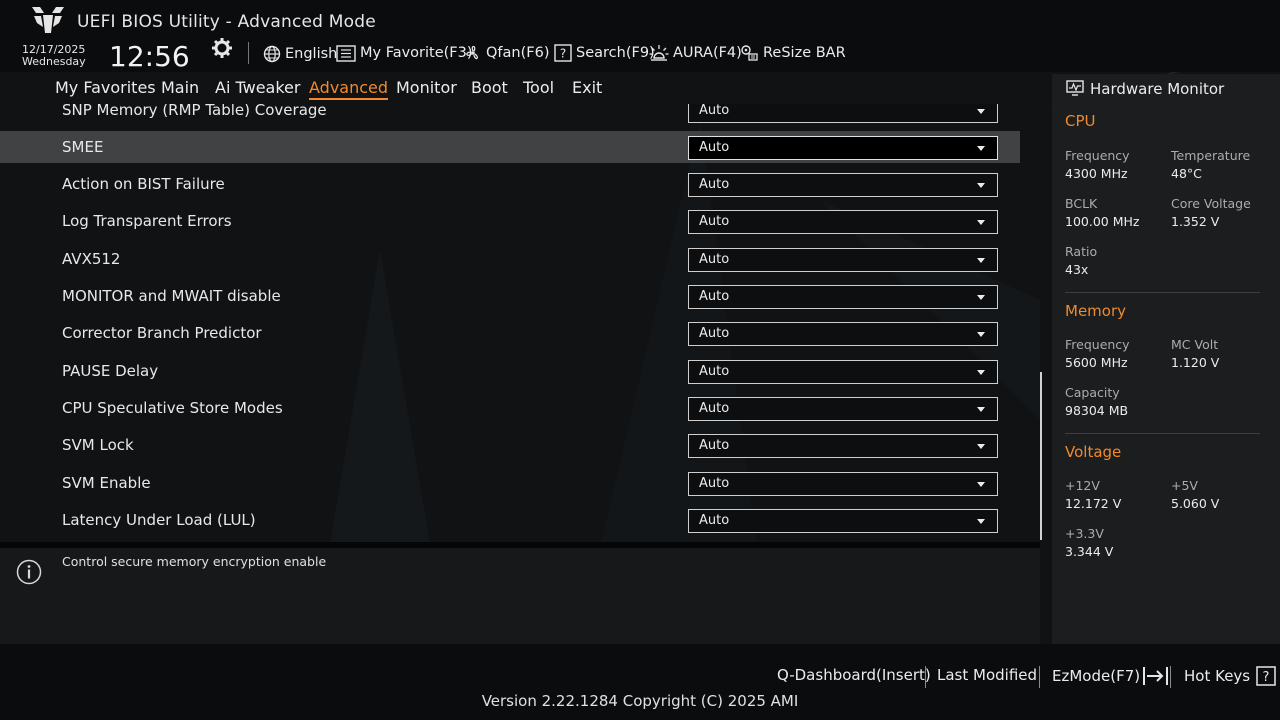 The image size is (1280, 720). I want to click on tab-tool: Tool, so click(538, 87).